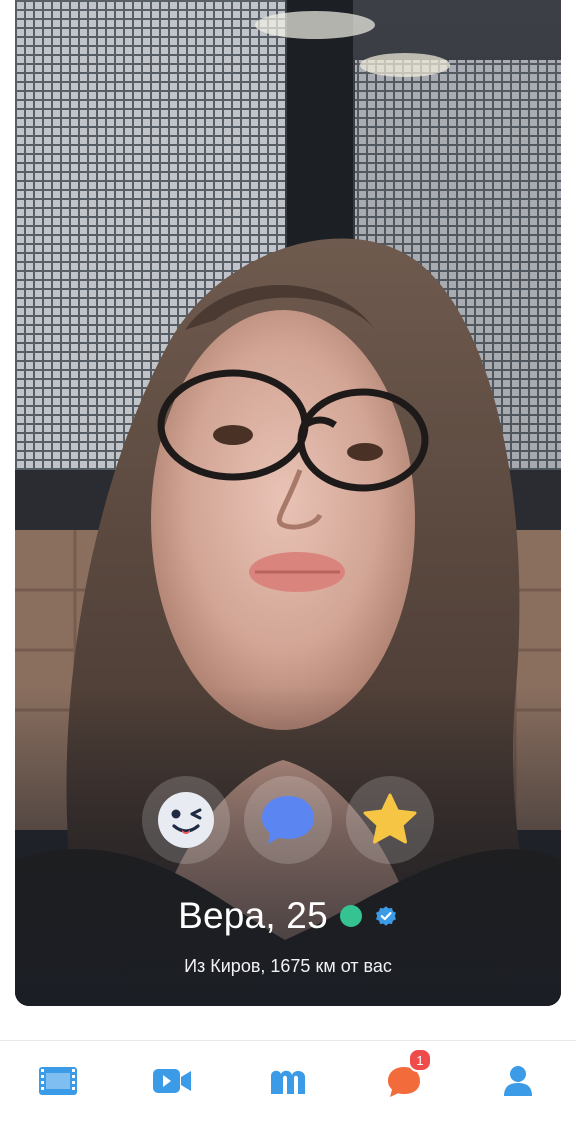  I want to click on action-buttons, so click(288, 821).